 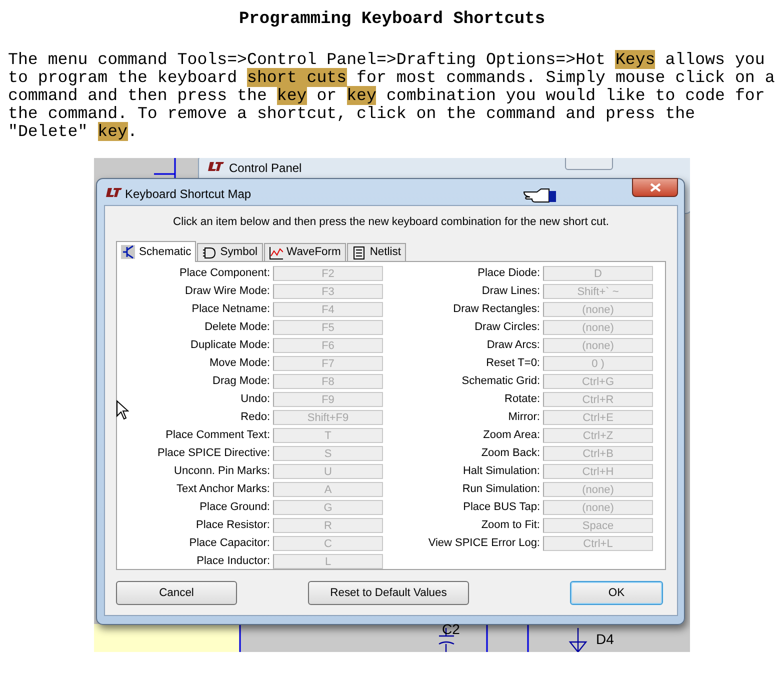 I want to click on page-title: Programming Keyboard Shortcuts, so click(x=392, y=20).